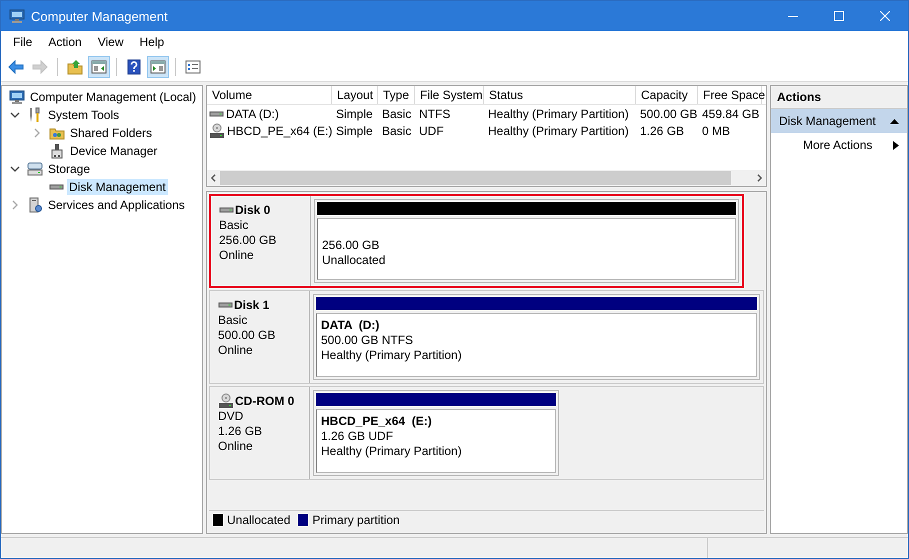  What do you see at coordinates (662, 131) in the screenshot?
I see `table-cell-text: 1.26 GB` at bounding box center [662, 131].